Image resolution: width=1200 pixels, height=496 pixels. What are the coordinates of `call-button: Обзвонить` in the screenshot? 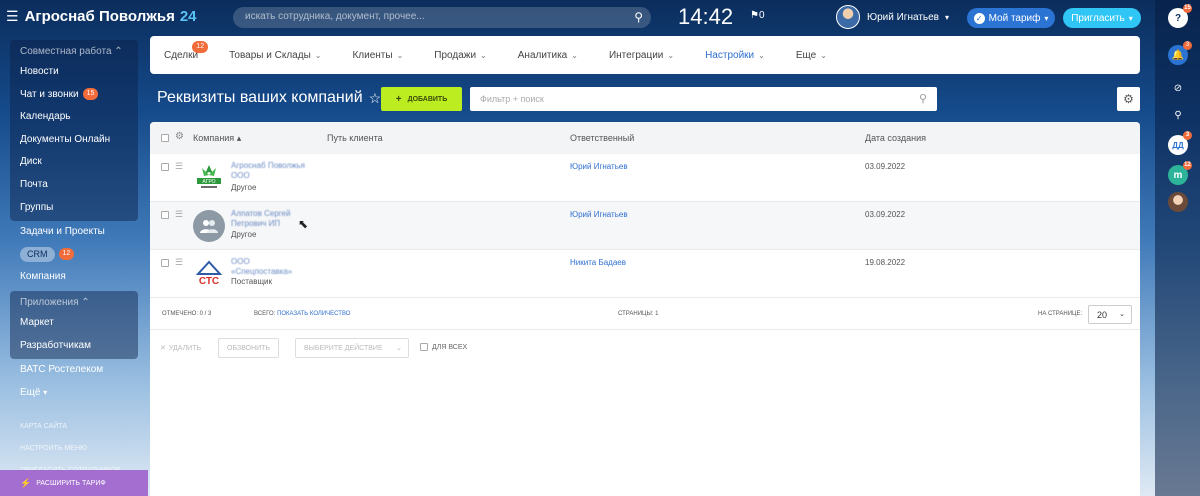 It's located at (249, 348).